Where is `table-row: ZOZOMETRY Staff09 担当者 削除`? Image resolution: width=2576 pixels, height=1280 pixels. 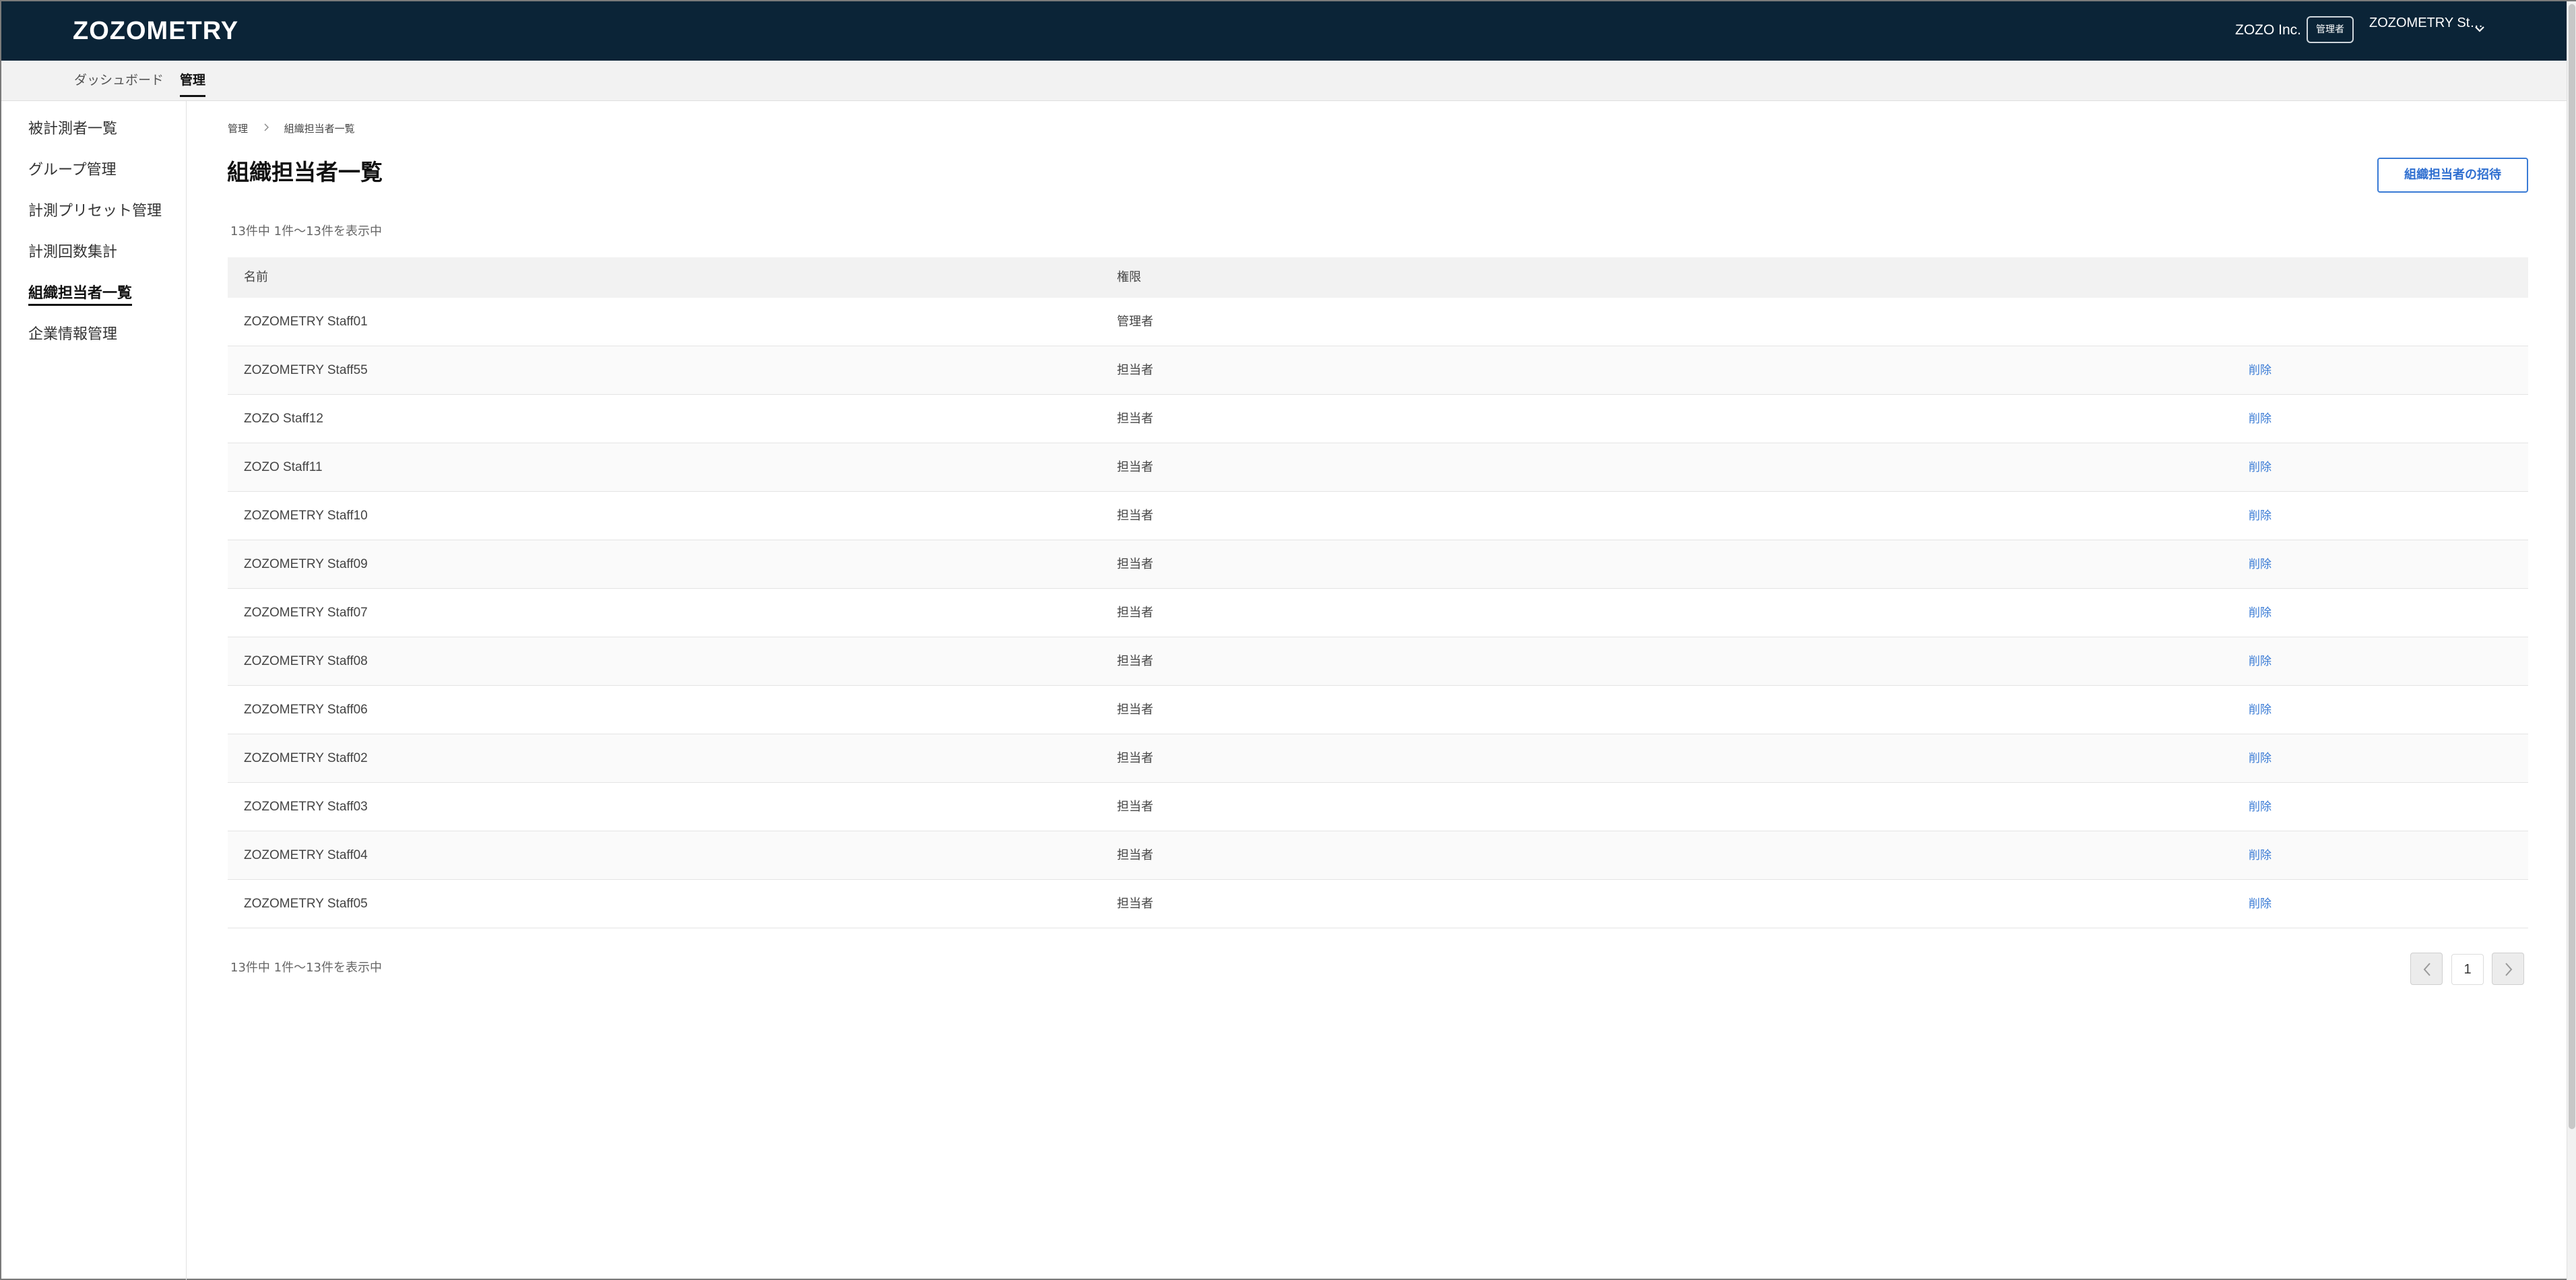
table-row: ZOZOMETRY Staff09 担当者 削除 is located at coordinates (1378, 564).